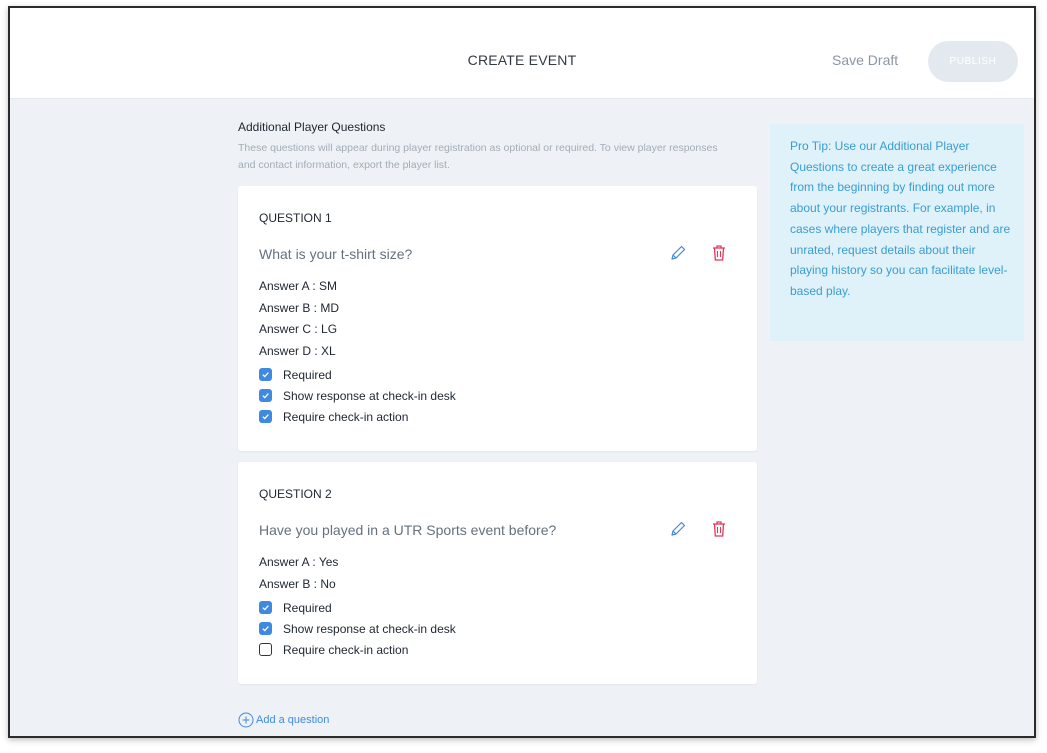 Image resolution: width=1047 pixels, height=753 pixels. What do you see at coordinates (298, 286) in the screenshot?
I see `answer-item: Answer A : SM` at bounding box center [298, 286].